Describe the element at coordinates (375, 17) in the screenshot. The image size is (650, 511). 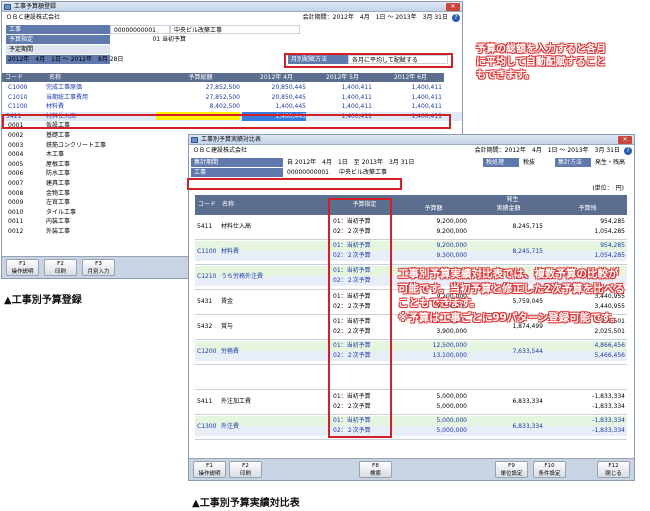
I see `fiscal-period: 会計期間：2012年 4月 1日 ～ 2013年 3月 31日` at that location.